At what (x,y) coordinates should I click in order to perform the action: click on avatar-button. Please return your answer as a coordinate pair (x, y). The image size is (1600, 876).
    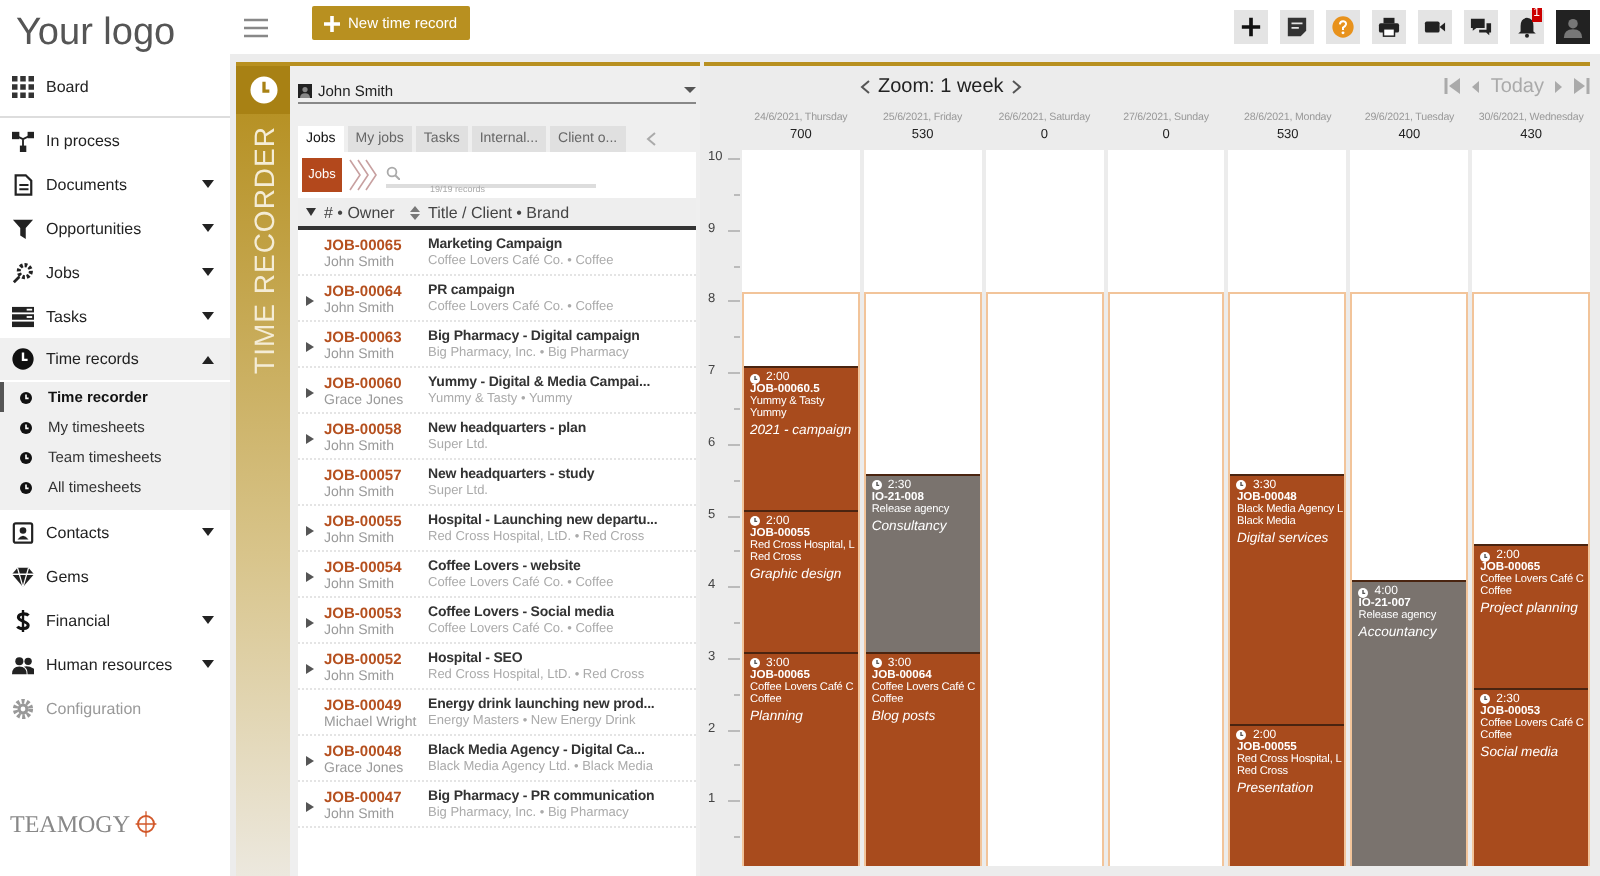
    Looking at the image, I should click on (1573, 27).